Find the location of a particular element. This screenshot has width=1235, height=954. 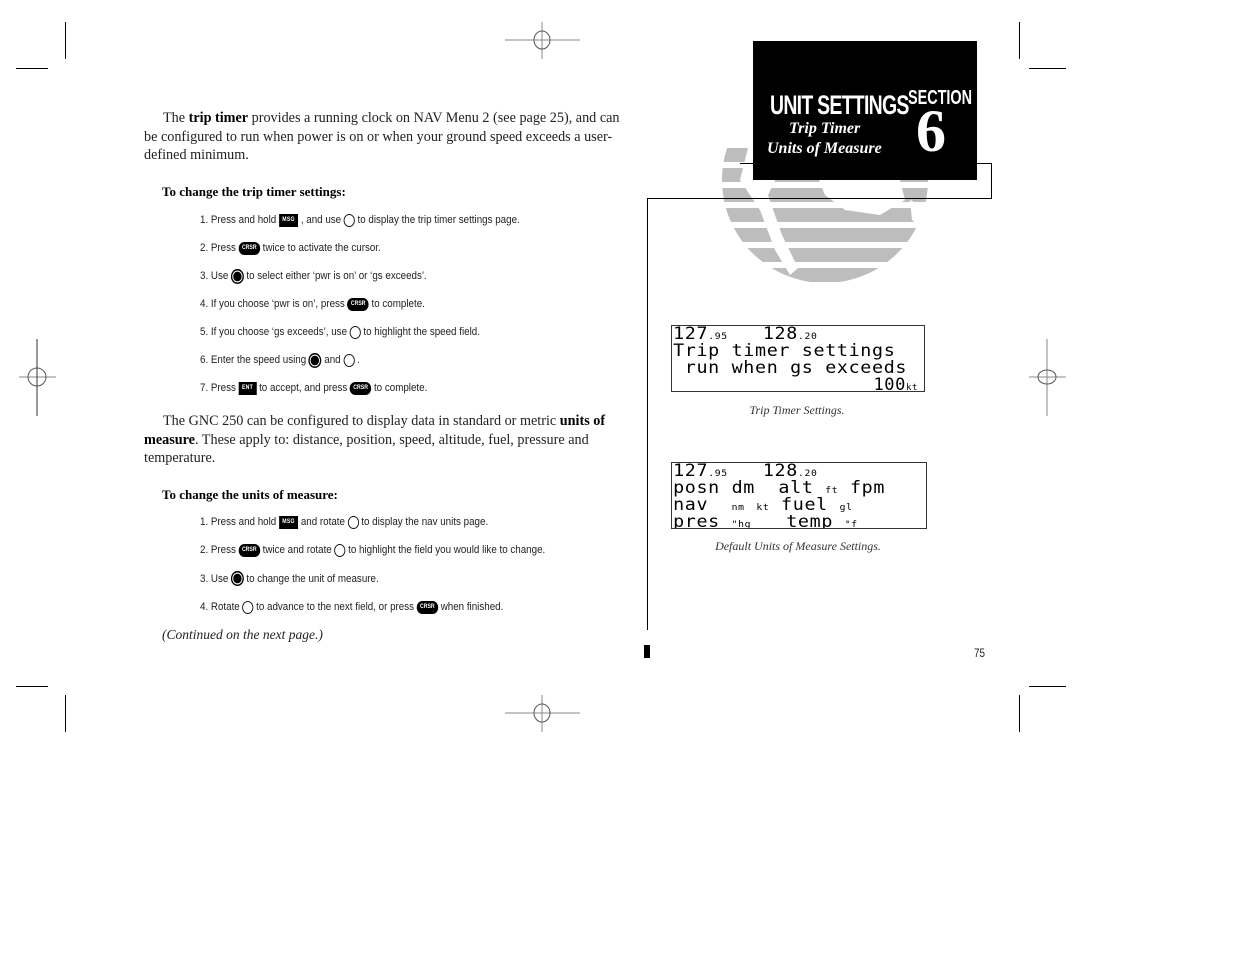

step-text: to accept, and press is located at coordinates (303, 388).